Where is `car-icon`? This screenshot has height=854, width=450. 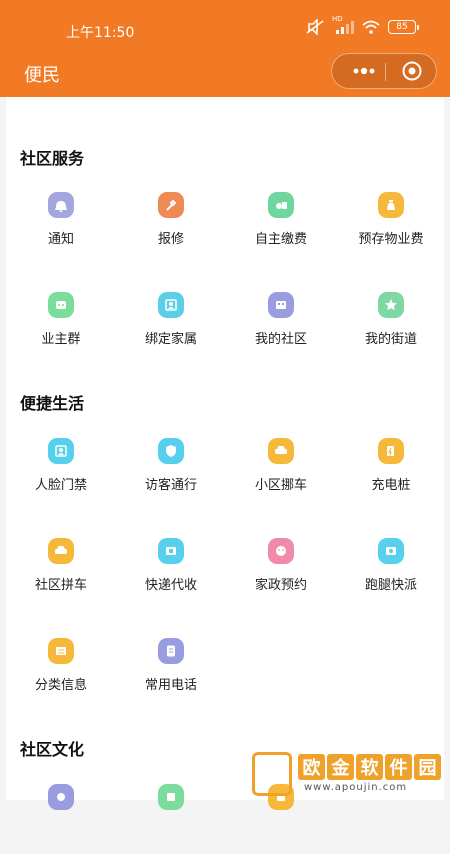 car-icon is located at coordinates (281, 451).